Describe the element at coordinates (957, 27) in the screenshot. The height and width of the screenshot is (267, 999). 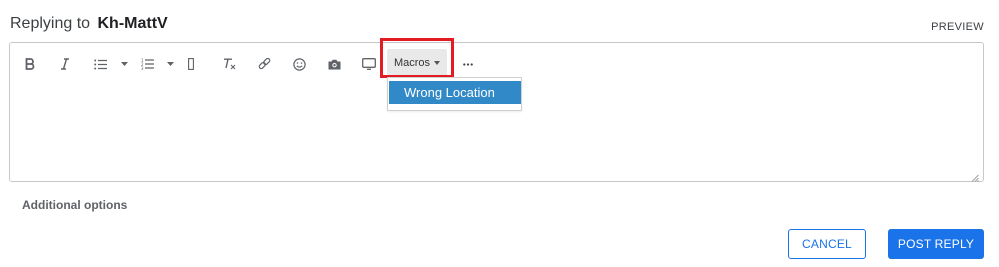
I see `preview-link: PREVIEW` at that location.